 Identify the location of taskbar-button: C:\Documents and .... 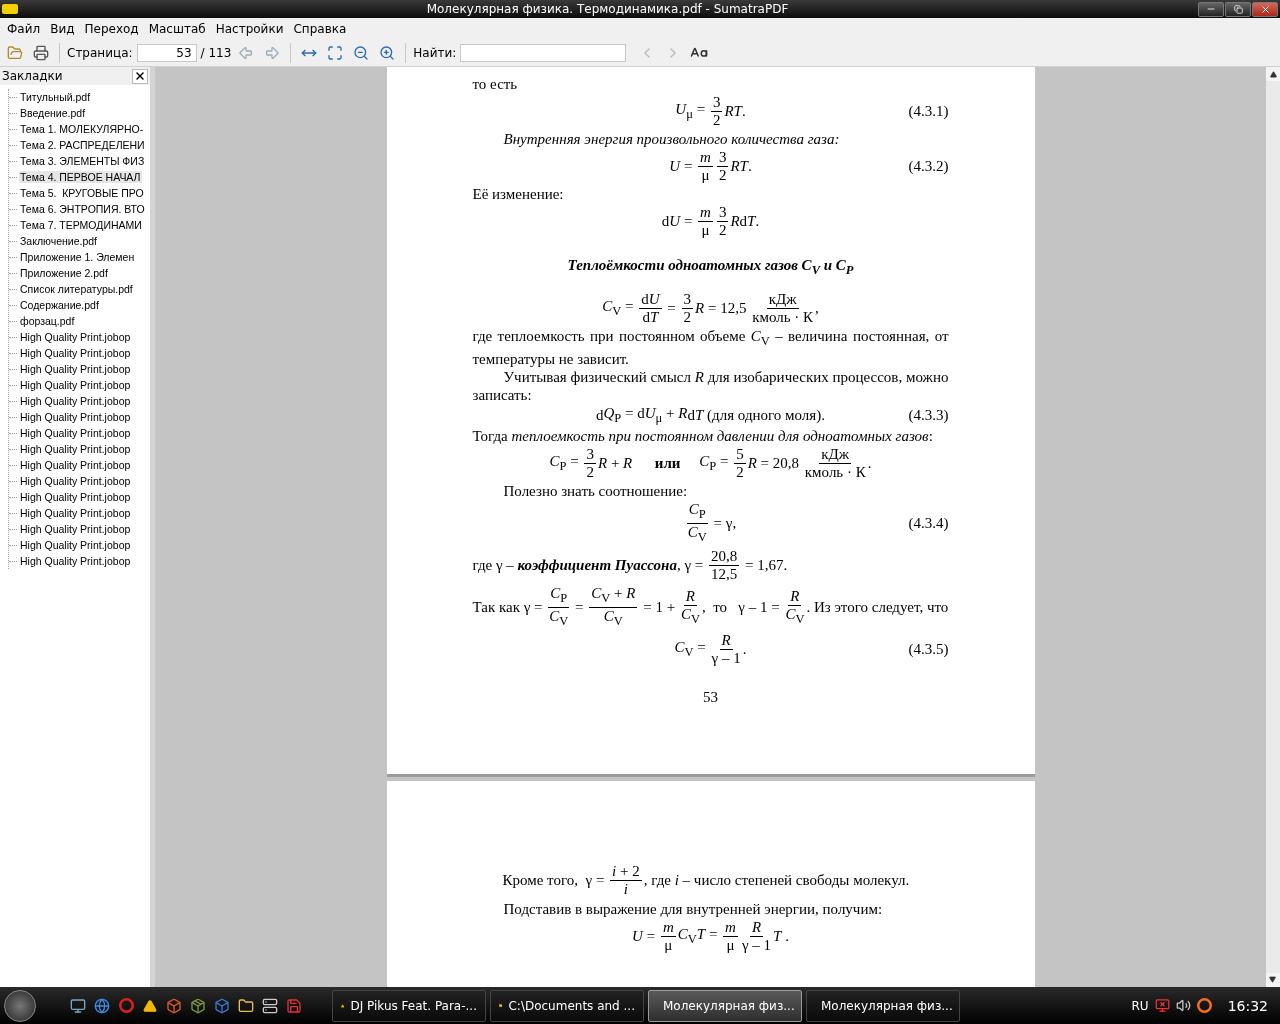
(567, 1005).